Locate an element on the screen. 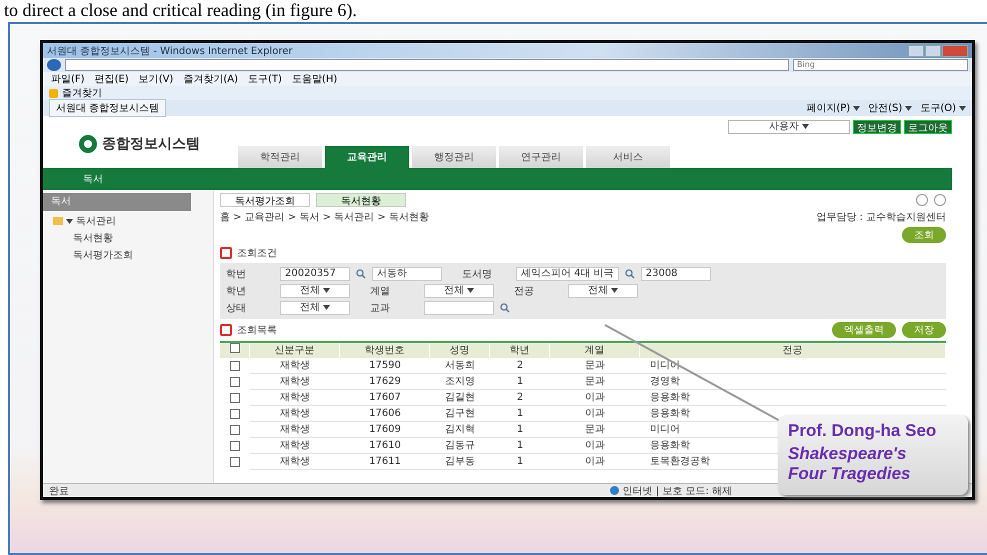  search-field: Bing is located at coordinates (880, 65).